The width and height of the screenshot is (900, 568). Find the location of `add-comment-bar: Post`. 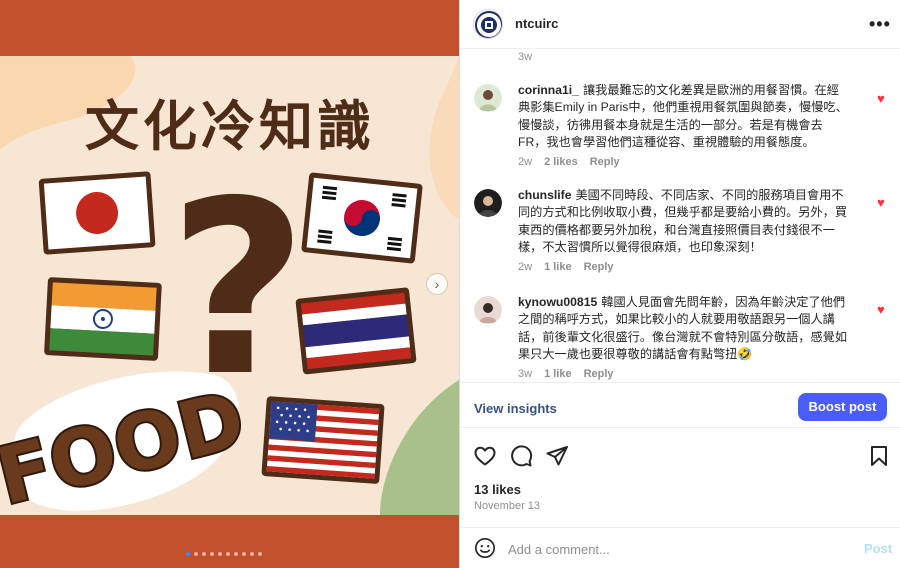

add-comment-bar: Post is located at coordinates (680, 547).